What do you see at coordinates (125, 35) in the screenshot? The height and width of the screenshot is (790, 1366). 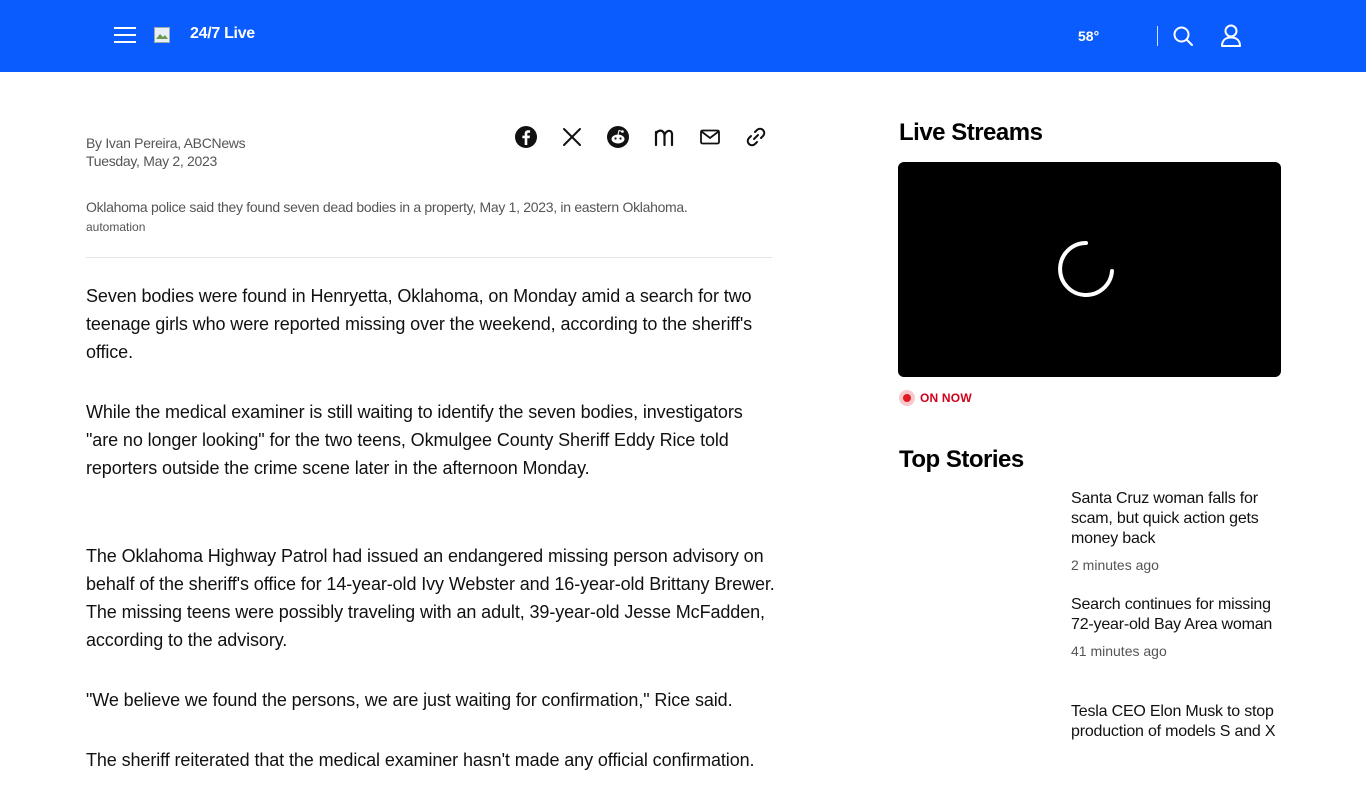 I see `hamburger-menu-icon` at bounding box center [125, 35].